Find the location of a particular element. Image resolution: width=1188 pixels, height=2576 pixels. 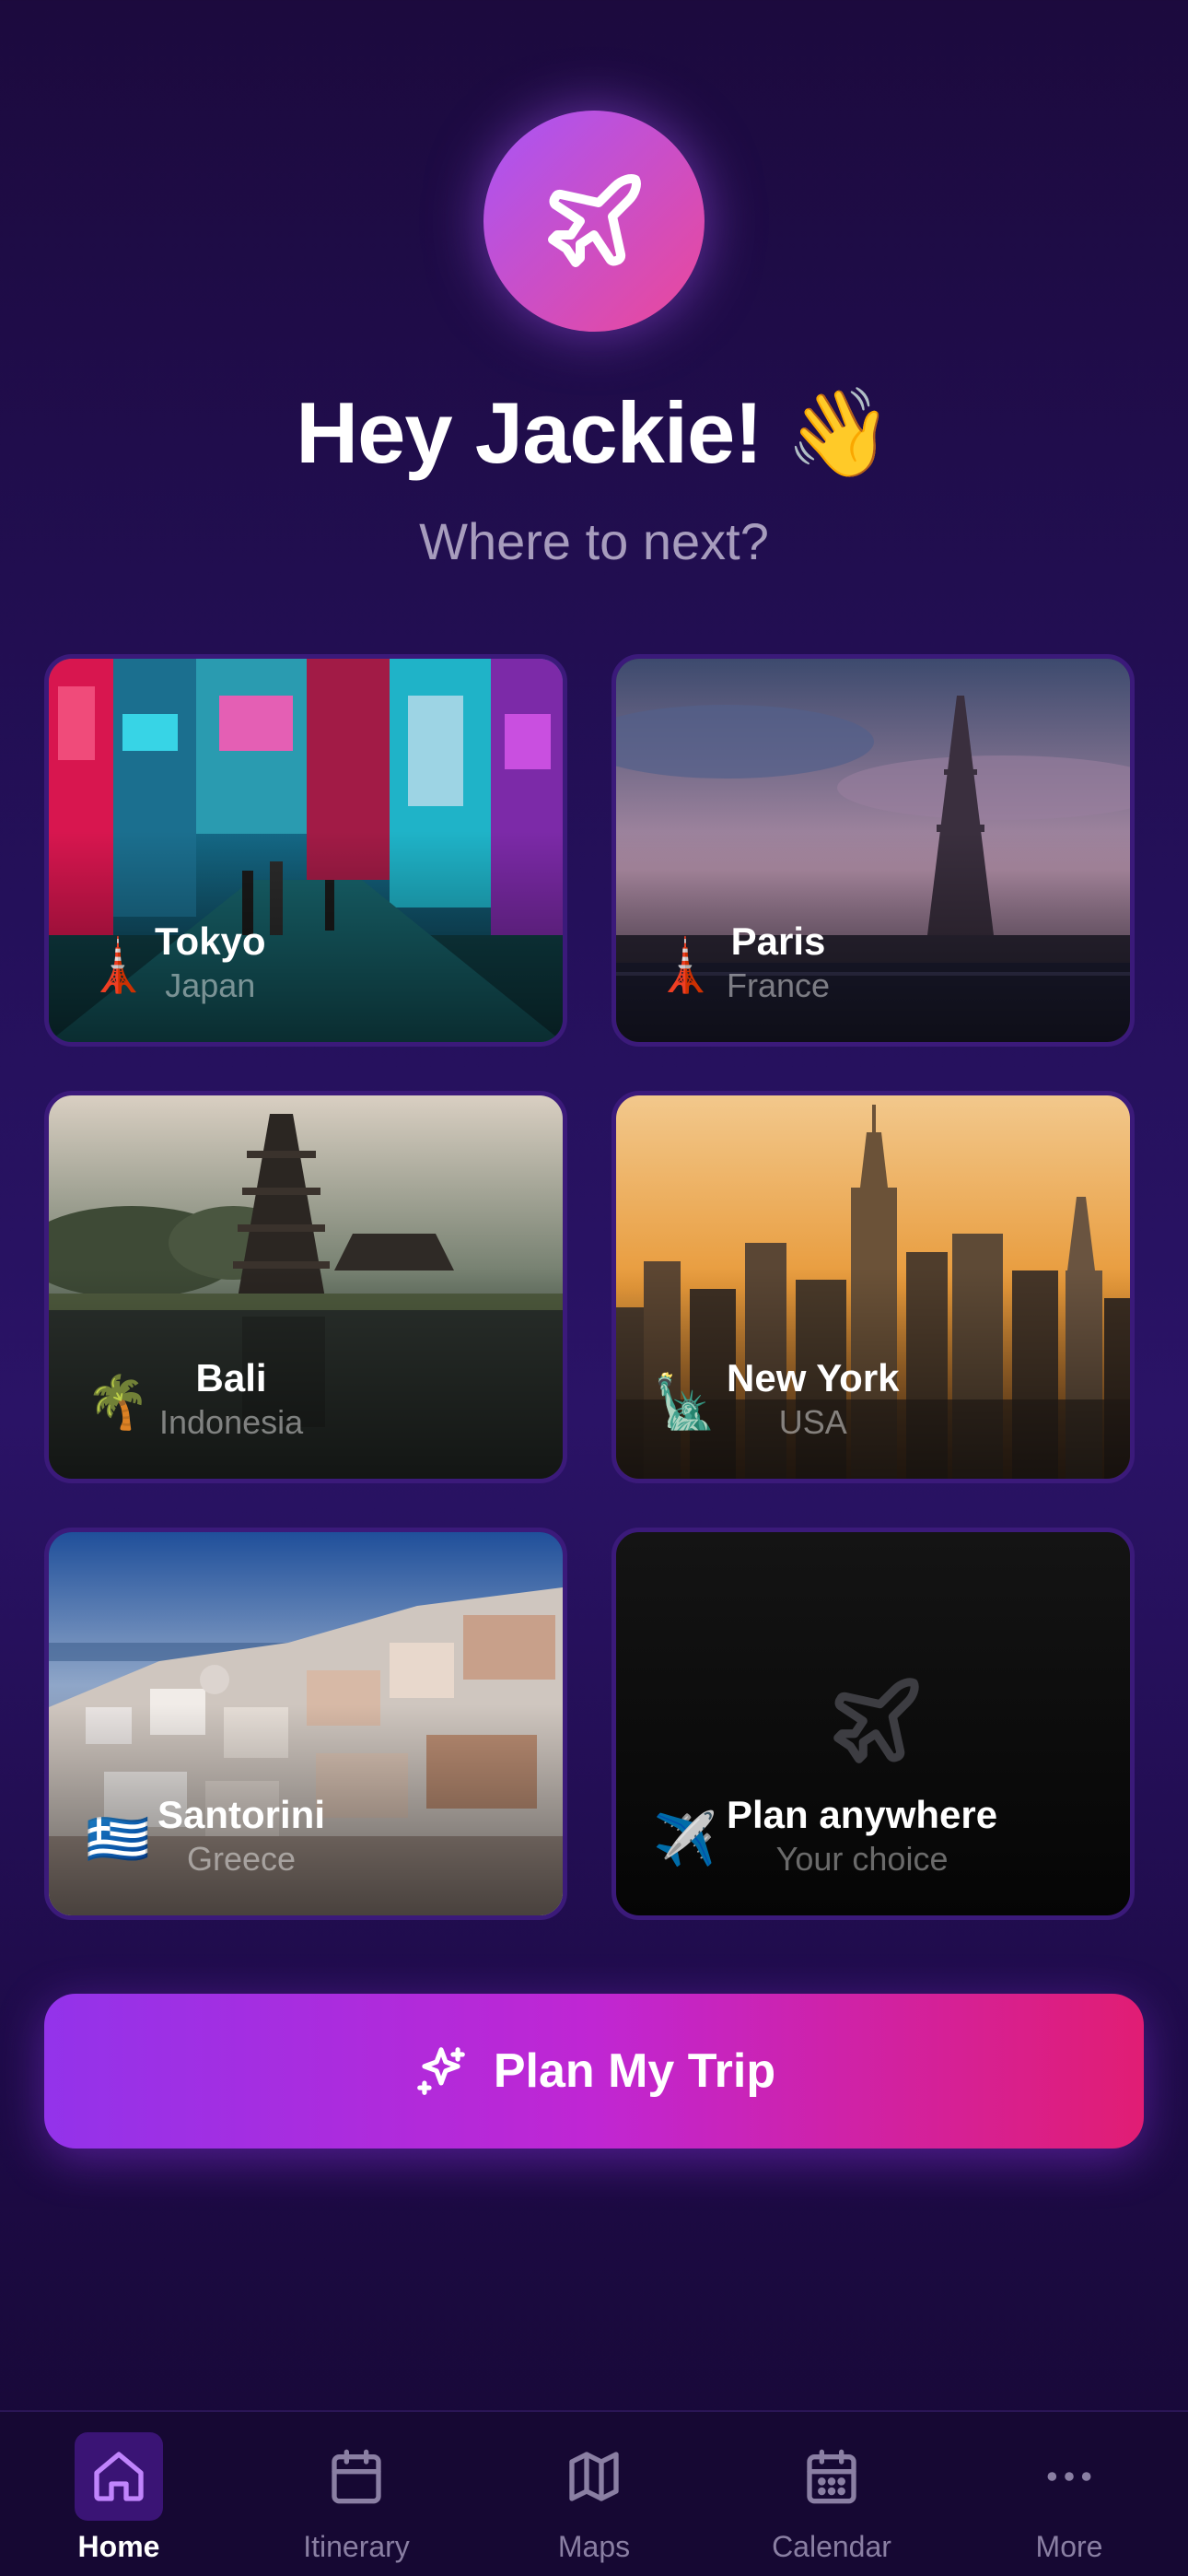

tab-home: Home is located at coordinates (119, 2494).